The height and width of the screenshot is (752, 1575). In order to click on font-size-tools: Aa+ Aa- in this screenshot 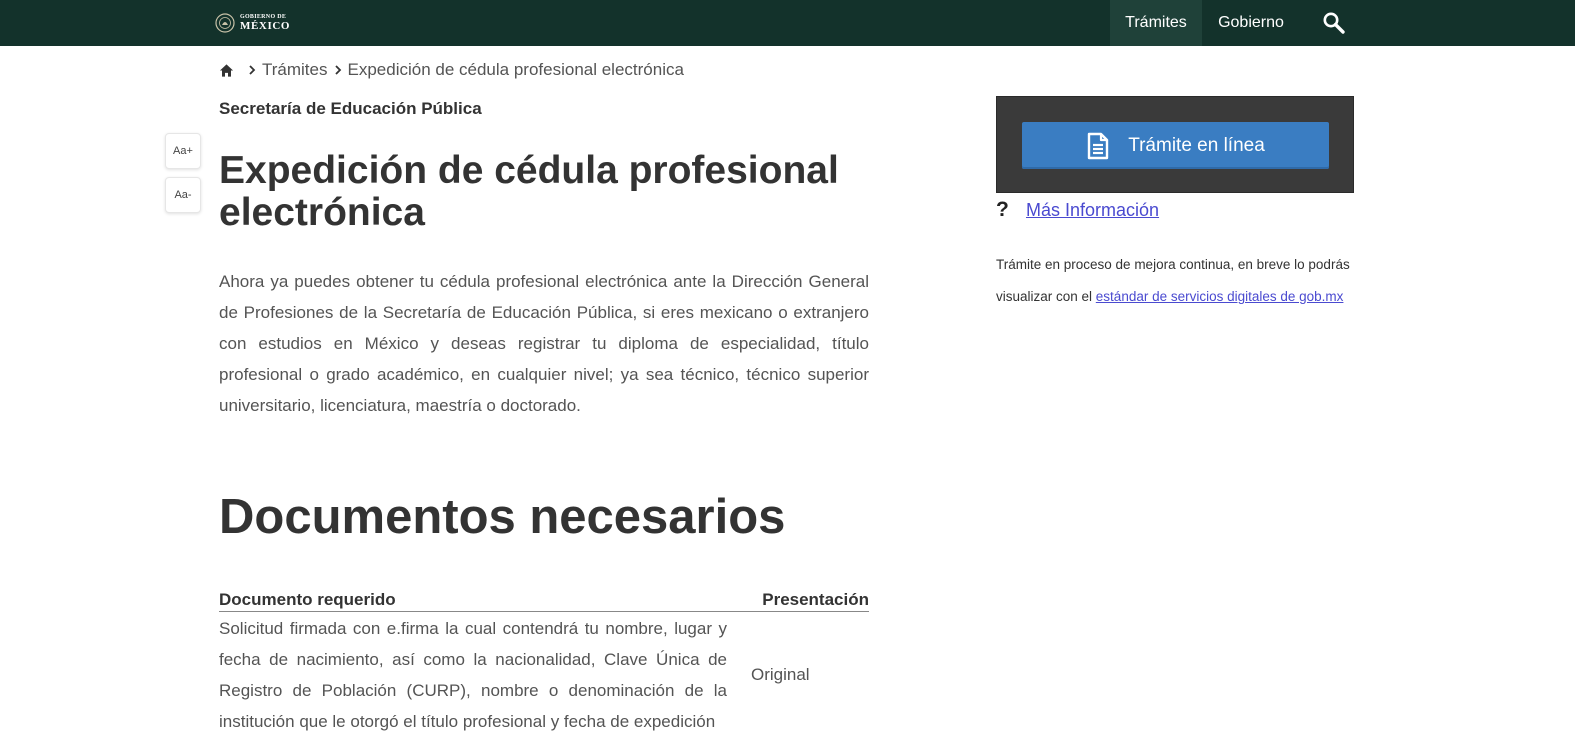, I will do `click(183, 177)`.